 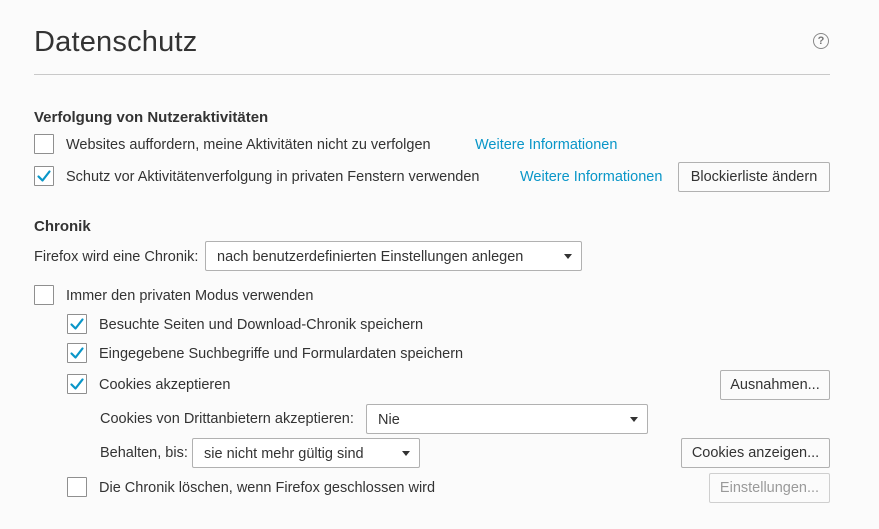 What do you see at coordinates (116, 42) in the screenshot?
I see `page-title: Datenschutz` at bounding box center [116, 42].